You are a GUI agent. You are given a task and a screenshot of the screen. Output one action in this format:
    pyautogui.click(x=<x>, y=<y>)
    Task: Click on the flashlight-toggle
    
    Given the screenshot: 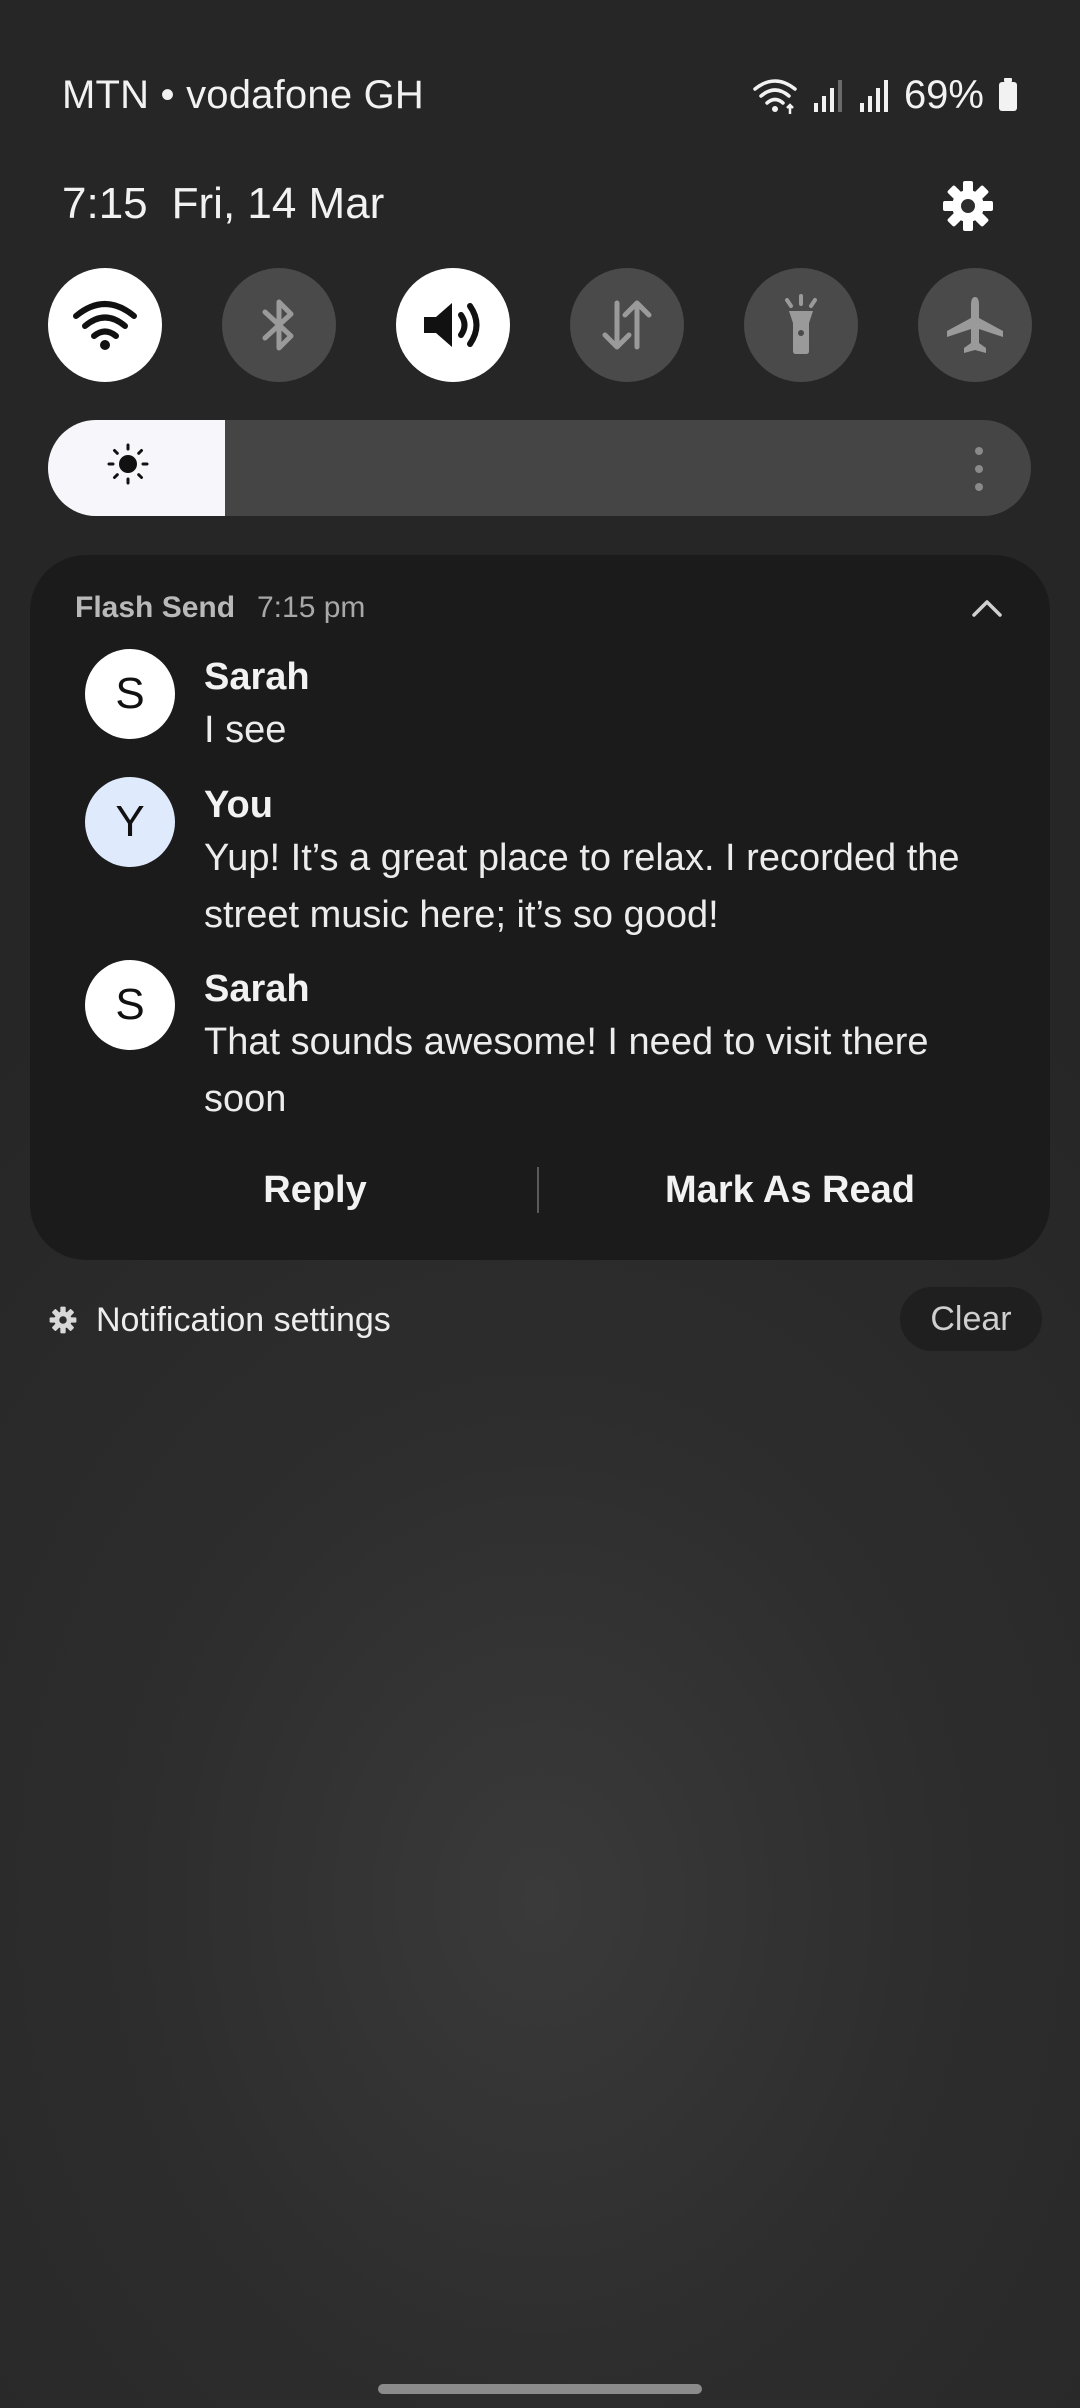 What is the action you would take?
    pyautogui.click(x=801, y=325)
    